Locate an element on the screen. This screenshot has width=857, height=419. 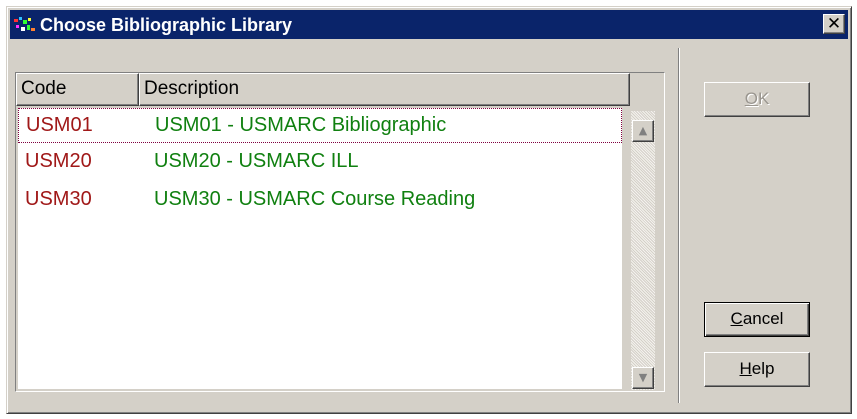
ok-mnemonic: O is located at coordinates (751, 98).